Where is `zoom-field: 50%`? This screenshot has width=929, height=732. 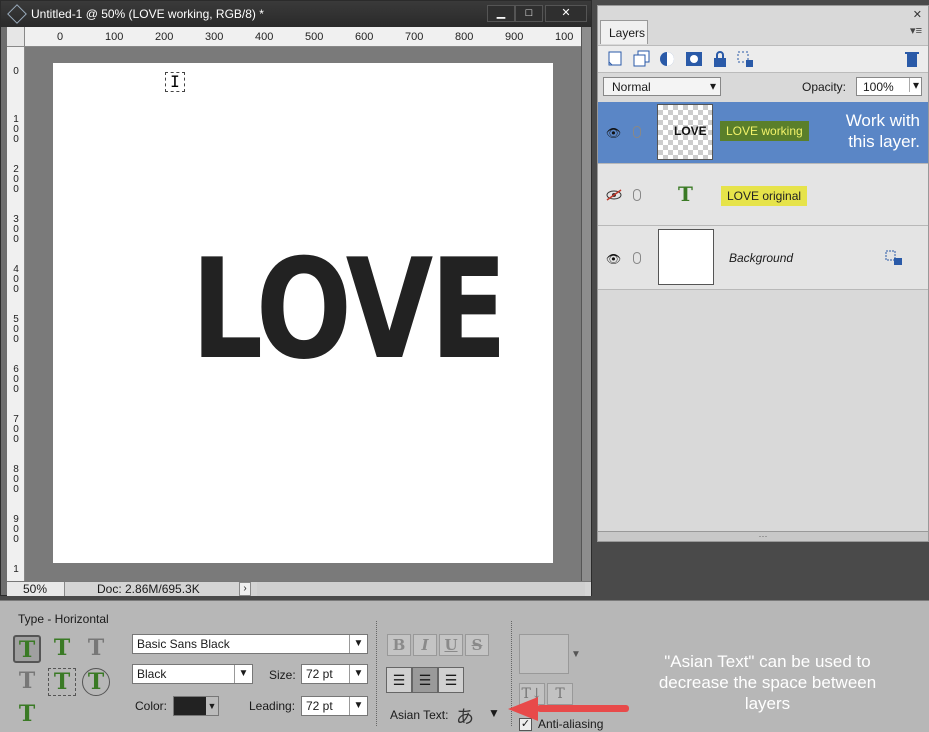
zoom-field: 50% is located at coordinates (36, 589).